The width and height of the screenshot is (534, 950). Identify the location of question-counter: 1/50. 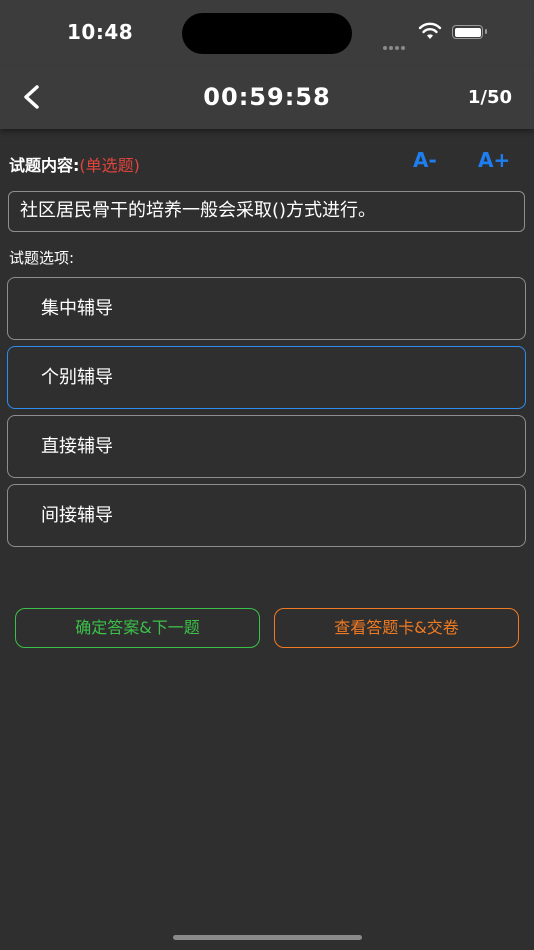
(489, 97).